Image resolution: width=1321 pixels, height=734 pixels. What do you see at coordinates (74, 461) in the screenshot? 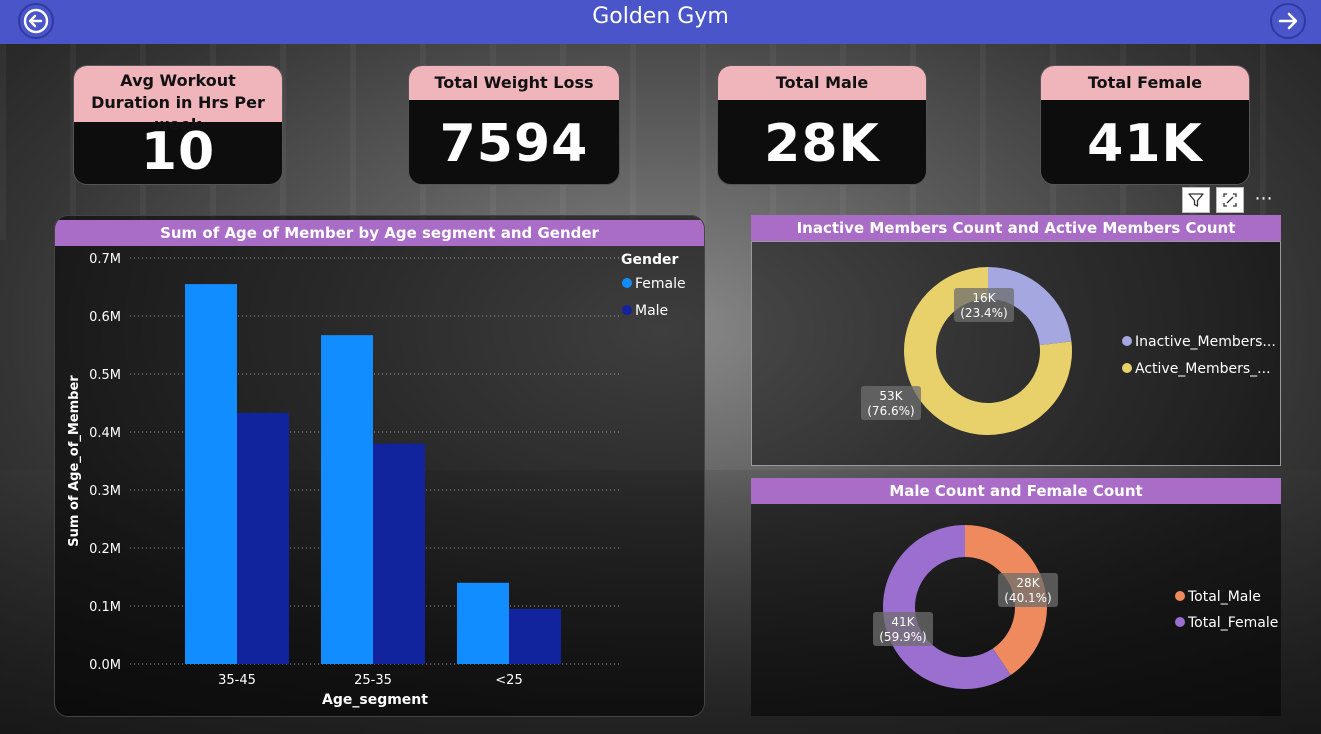
I see `y-axis-label: Sum of Age_of_Member` at bounding box center [74, 461].